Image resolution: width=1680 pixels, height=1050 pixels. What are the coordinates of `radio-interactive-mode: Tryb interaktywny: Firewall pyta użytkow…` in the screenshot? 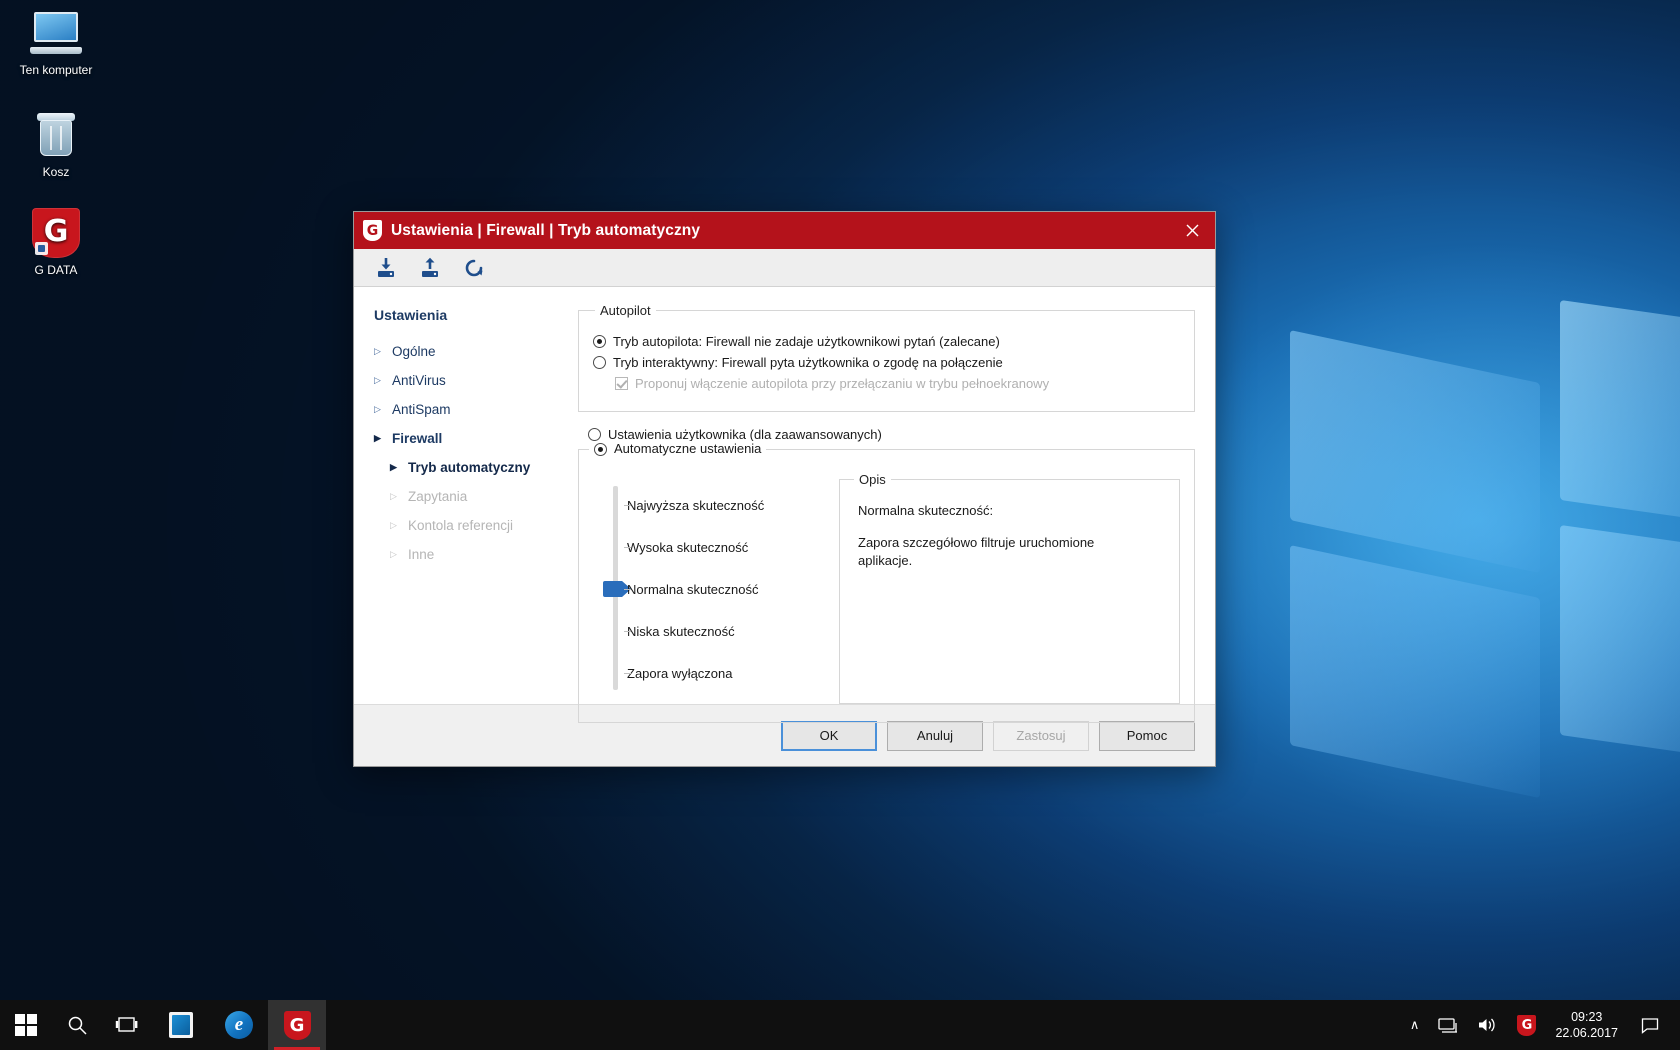 It's located at (886, 362).